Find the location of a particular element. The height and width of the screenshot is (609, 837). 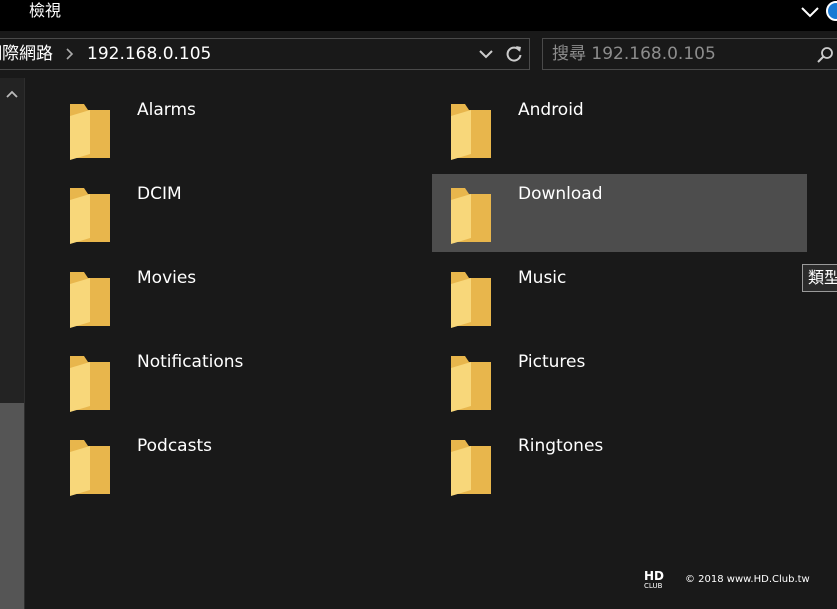

folder-name: Podcasts is located at coordinates (174, 446).